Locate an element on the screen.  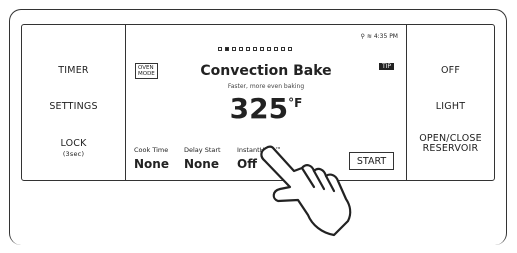
right-button-column: OFF LIGHT OPEN/CLOSE RESERVOIR is located at coordinates (450, 102).